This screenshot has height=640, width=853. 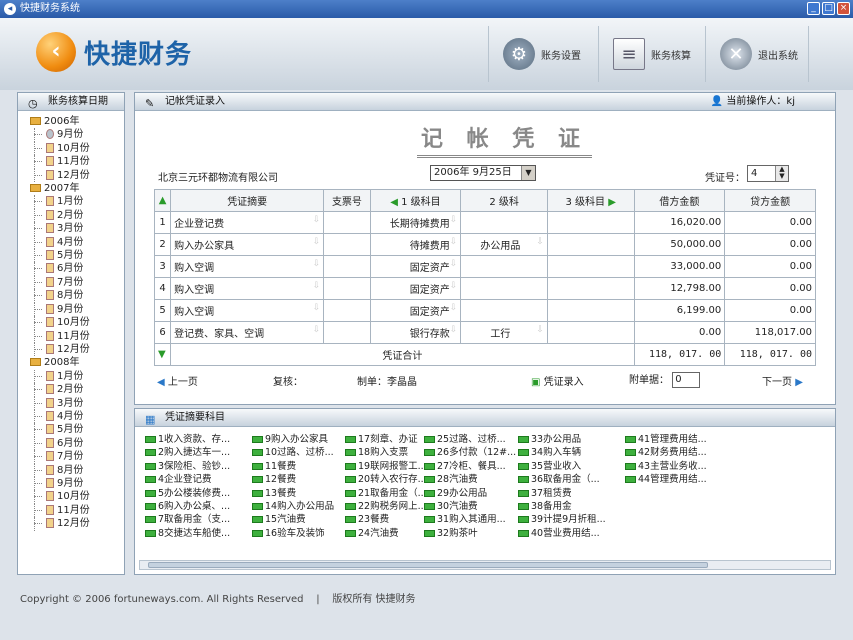 What do you see at coordinates (679, 222) in the screenshot?
I see `cell-debit: 16,020.00` at bounding box center [679, 222].